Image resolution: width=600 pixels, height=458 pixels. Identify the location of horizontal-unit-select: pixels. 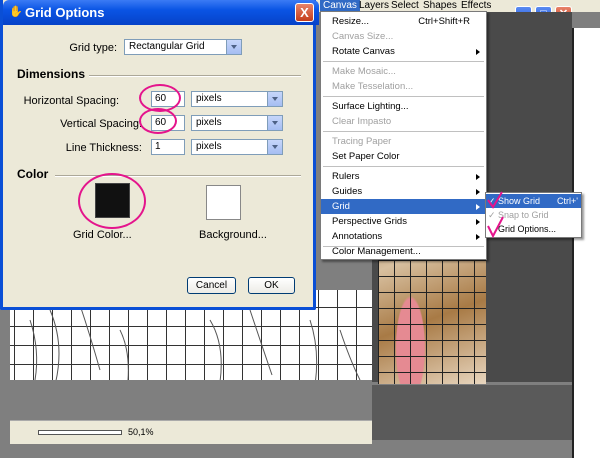
(237, 99).